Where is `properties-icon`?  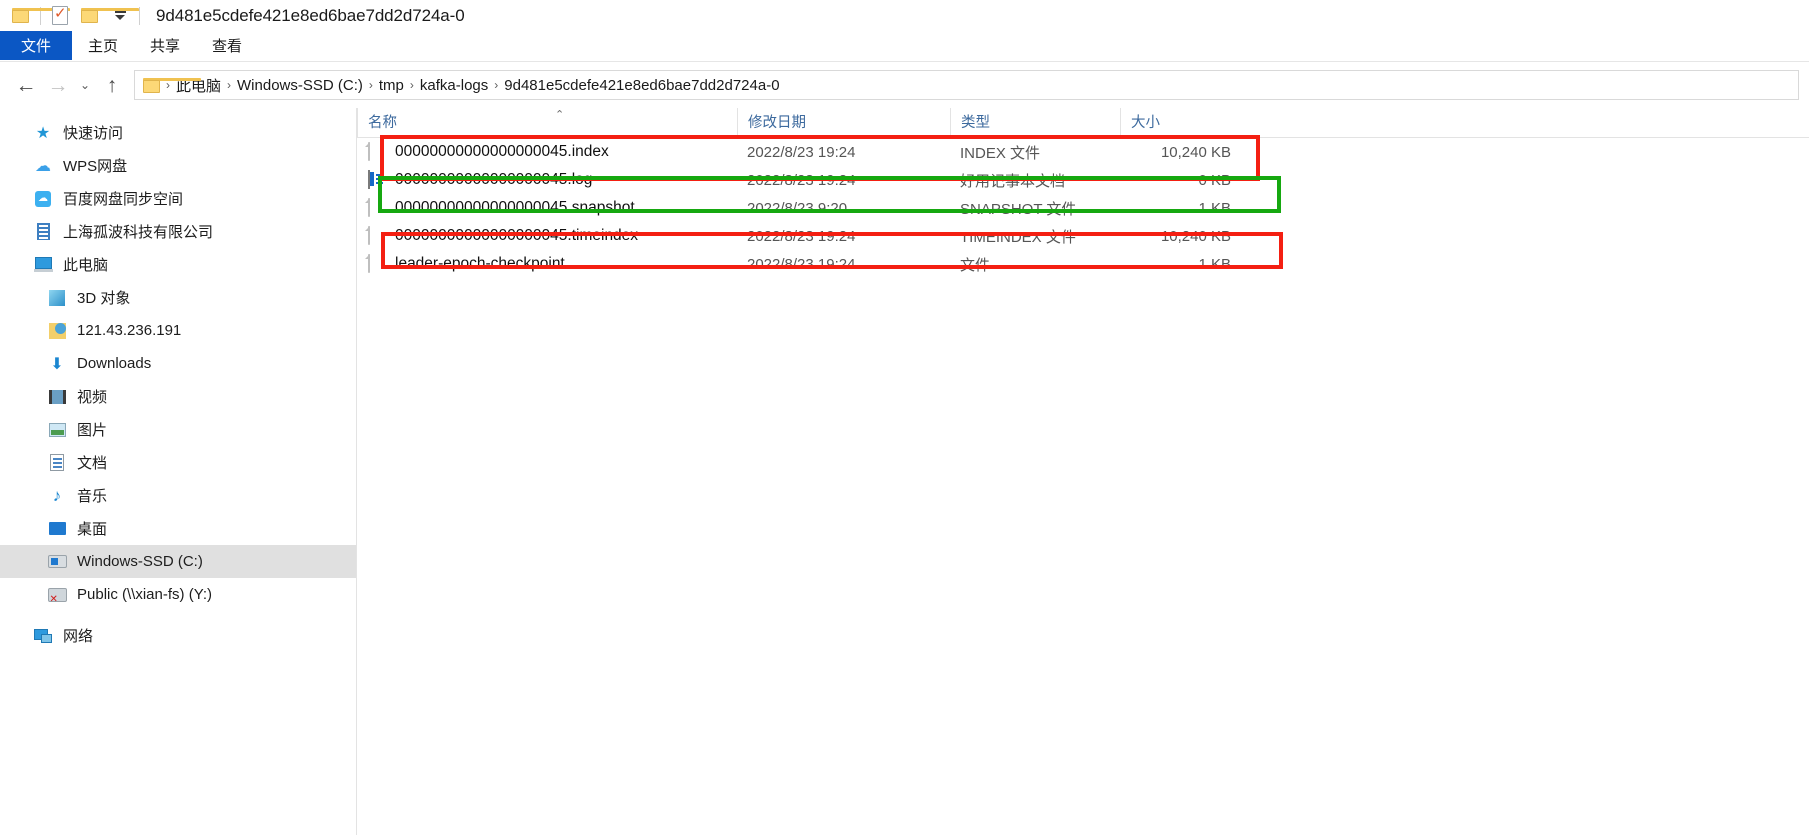 properties-icon is located at coordinates (60, 16).